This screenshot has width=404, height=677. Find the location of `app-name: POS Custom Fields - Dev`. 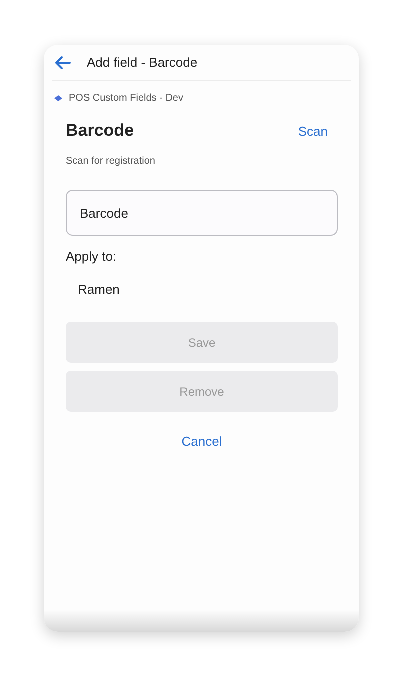

app-name: POS Custom Fields - Dev is located at coordinates (126, 98).